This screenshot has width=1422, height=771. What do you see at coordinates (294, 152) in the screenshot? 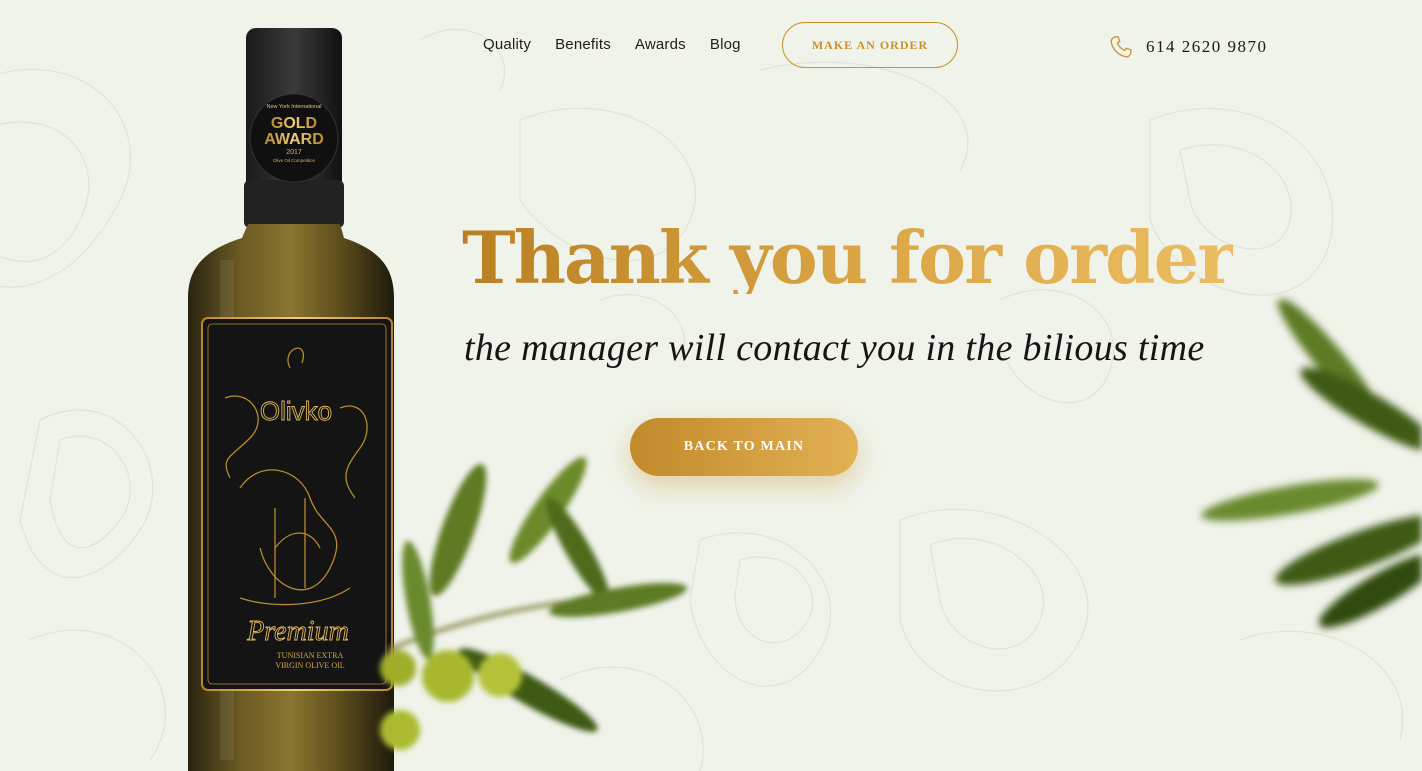
I see `award-year: 2017` at bounding box center [294, 152].